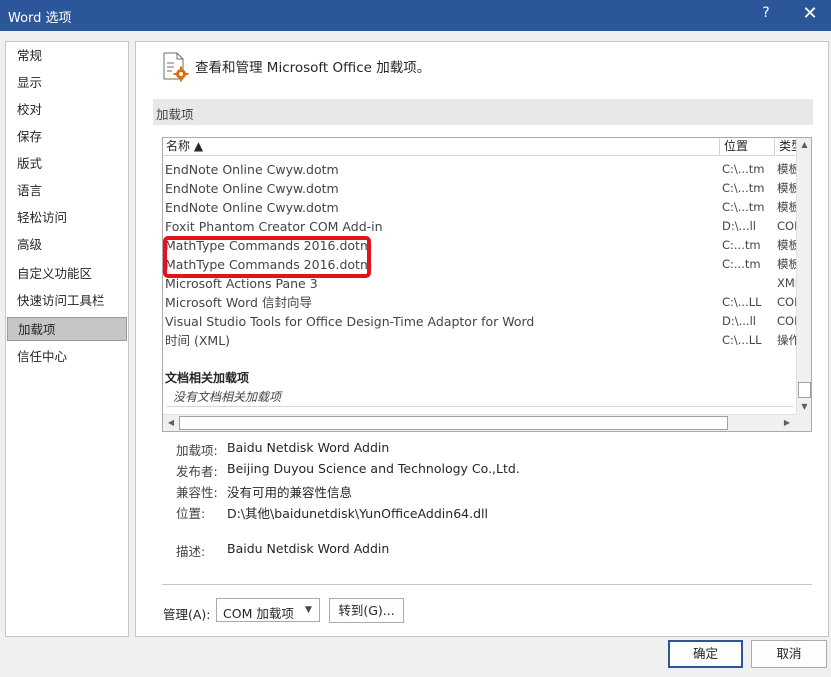 The width and height of the screenshot is (831, 677). Describe the element at coordinates (67, 191) in the screenshot. I see `nav-item-language: 语言` at that location.